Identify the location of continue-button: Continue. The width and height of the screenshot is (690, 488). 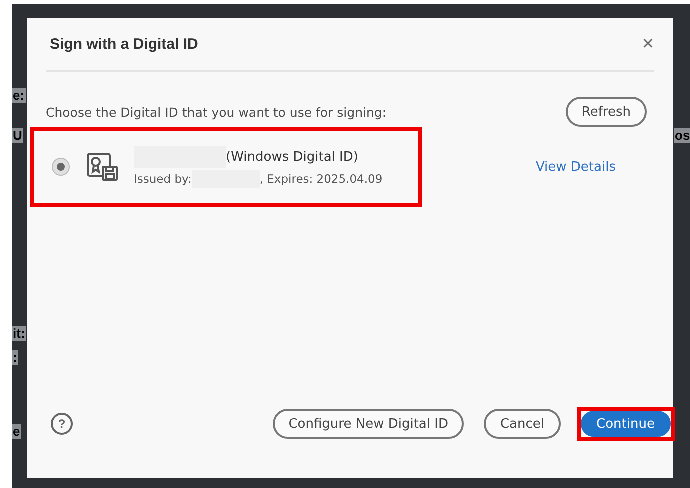
(625, 424).